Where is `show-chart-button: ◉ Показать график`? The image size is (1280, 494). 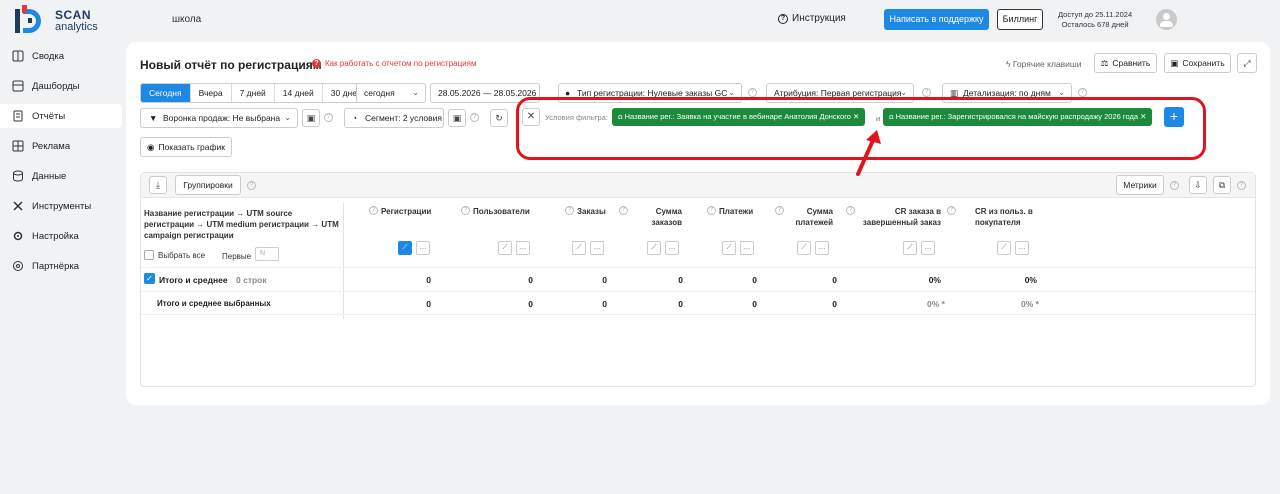 show-chart-button: ◉ Показать график is located at coordinates (186, 147).